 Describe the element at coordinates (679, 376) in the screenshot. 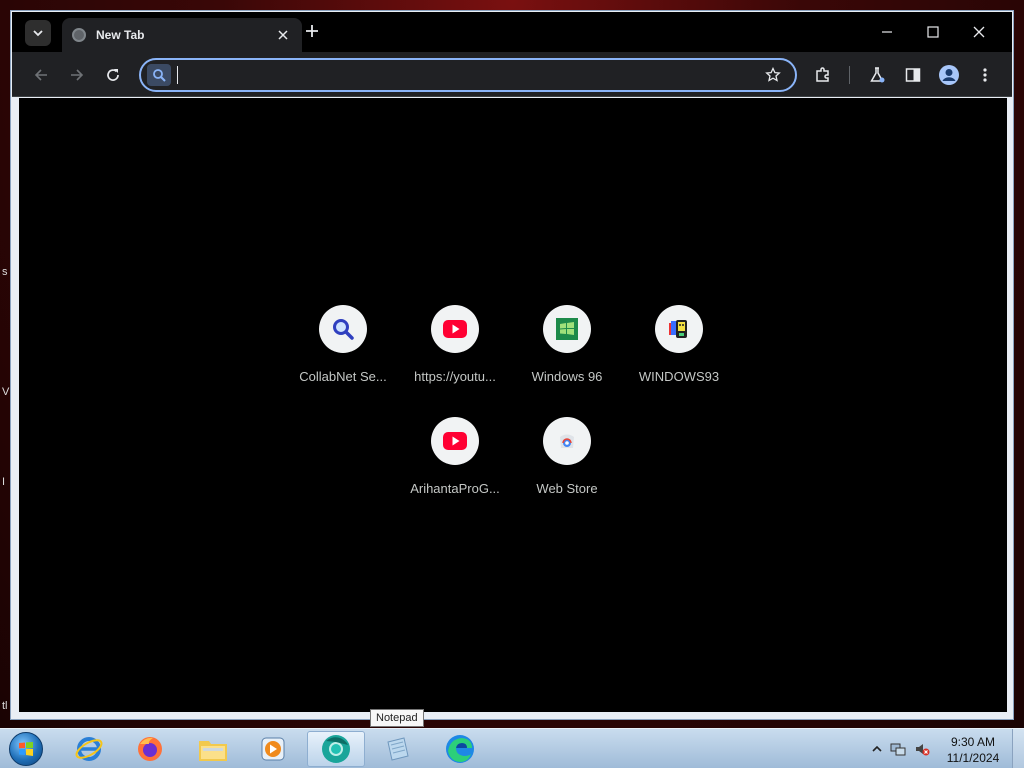

I see `shortcut-label: WINDOWS93` at that location.